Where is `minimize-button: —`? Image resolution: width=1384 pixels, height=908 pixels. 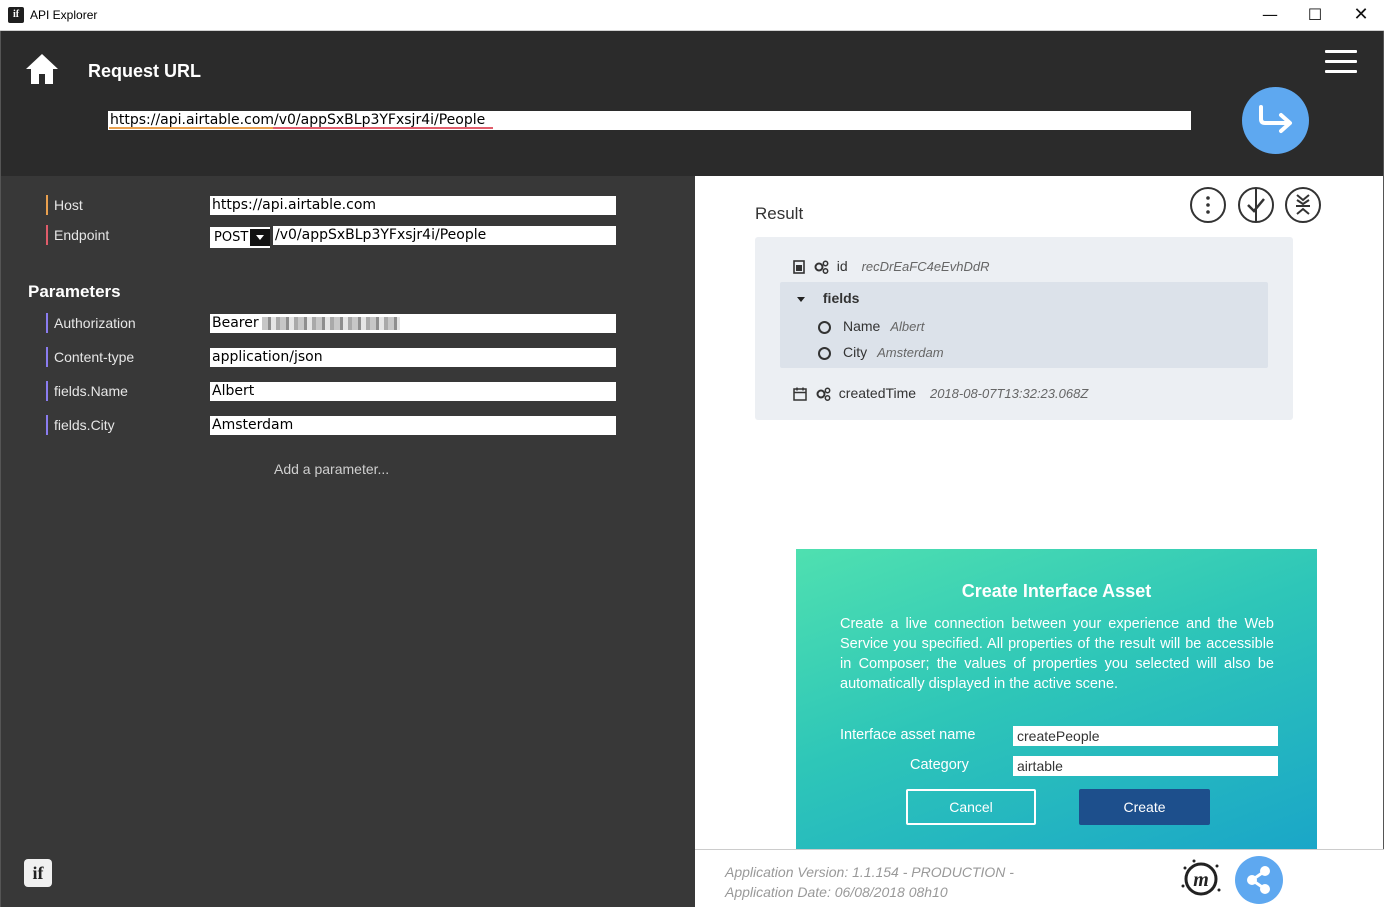
minimize-button: — is located at coordinates (1270, 15).